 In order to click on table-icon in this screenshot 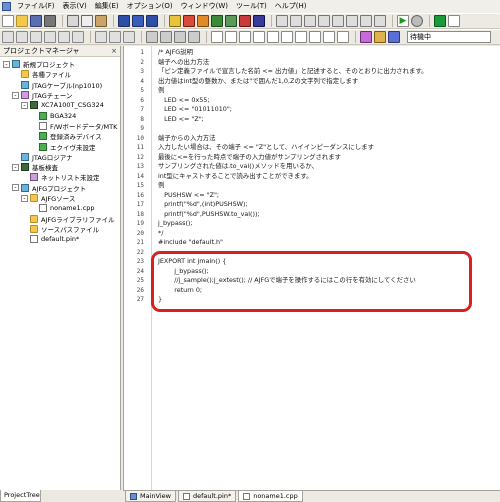, I will do `click(338, 21)`.